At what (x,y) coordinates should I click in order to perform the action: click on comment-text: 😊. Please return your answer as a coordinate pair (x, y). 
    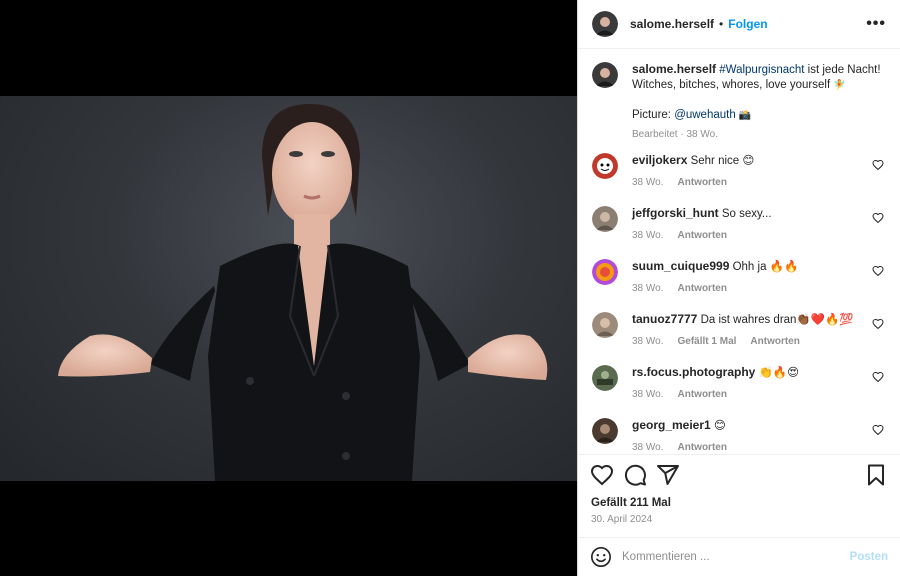
    Looking at the image, I should click on (719, 426).